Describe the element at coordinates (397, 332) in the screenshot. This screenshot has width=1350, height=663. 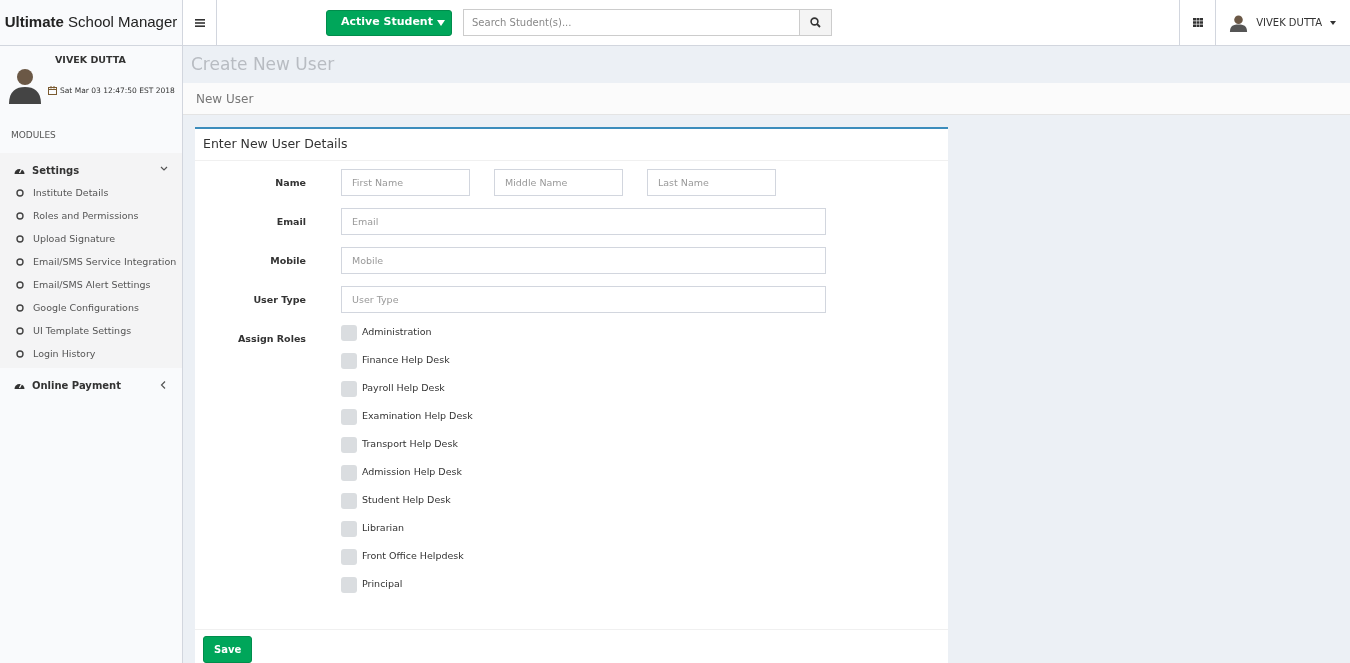
I see `checkbox-label: Administration` at that location.